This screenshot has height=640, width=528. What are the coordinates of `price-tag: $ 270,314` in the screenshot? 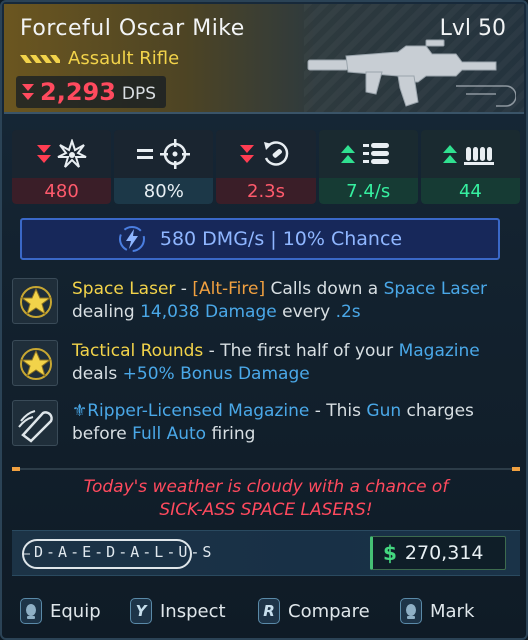 It's located at (438, 553).